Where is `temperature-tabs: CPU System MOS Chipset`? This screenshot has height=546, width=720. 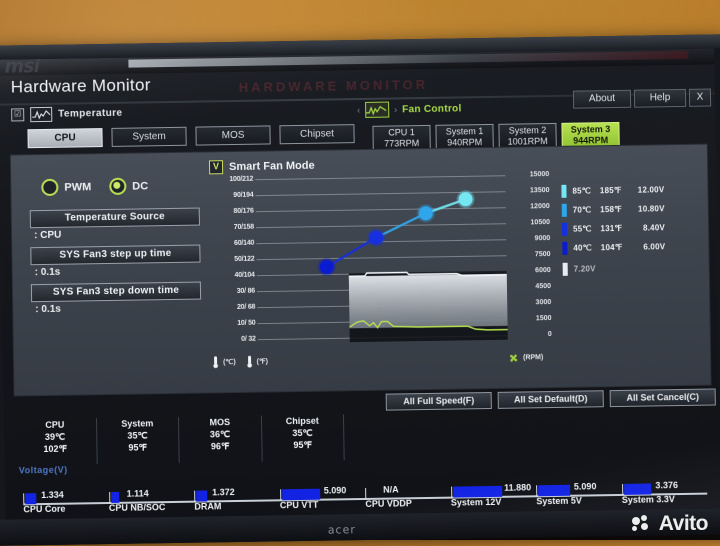 temperature-tabs: CPU System MOS Chipset is located at coordinates (191, 136).